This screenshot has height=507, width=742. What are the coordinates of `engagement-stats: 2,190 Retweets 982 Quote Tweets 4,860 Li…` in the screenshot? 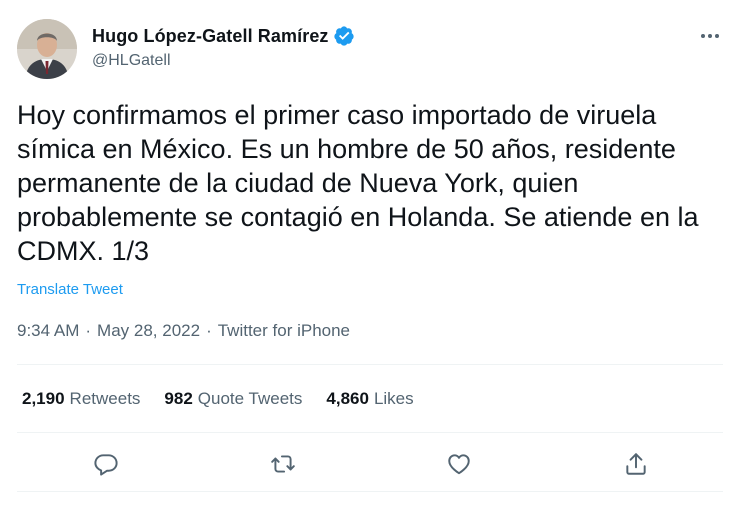 It's located at (218, 399).